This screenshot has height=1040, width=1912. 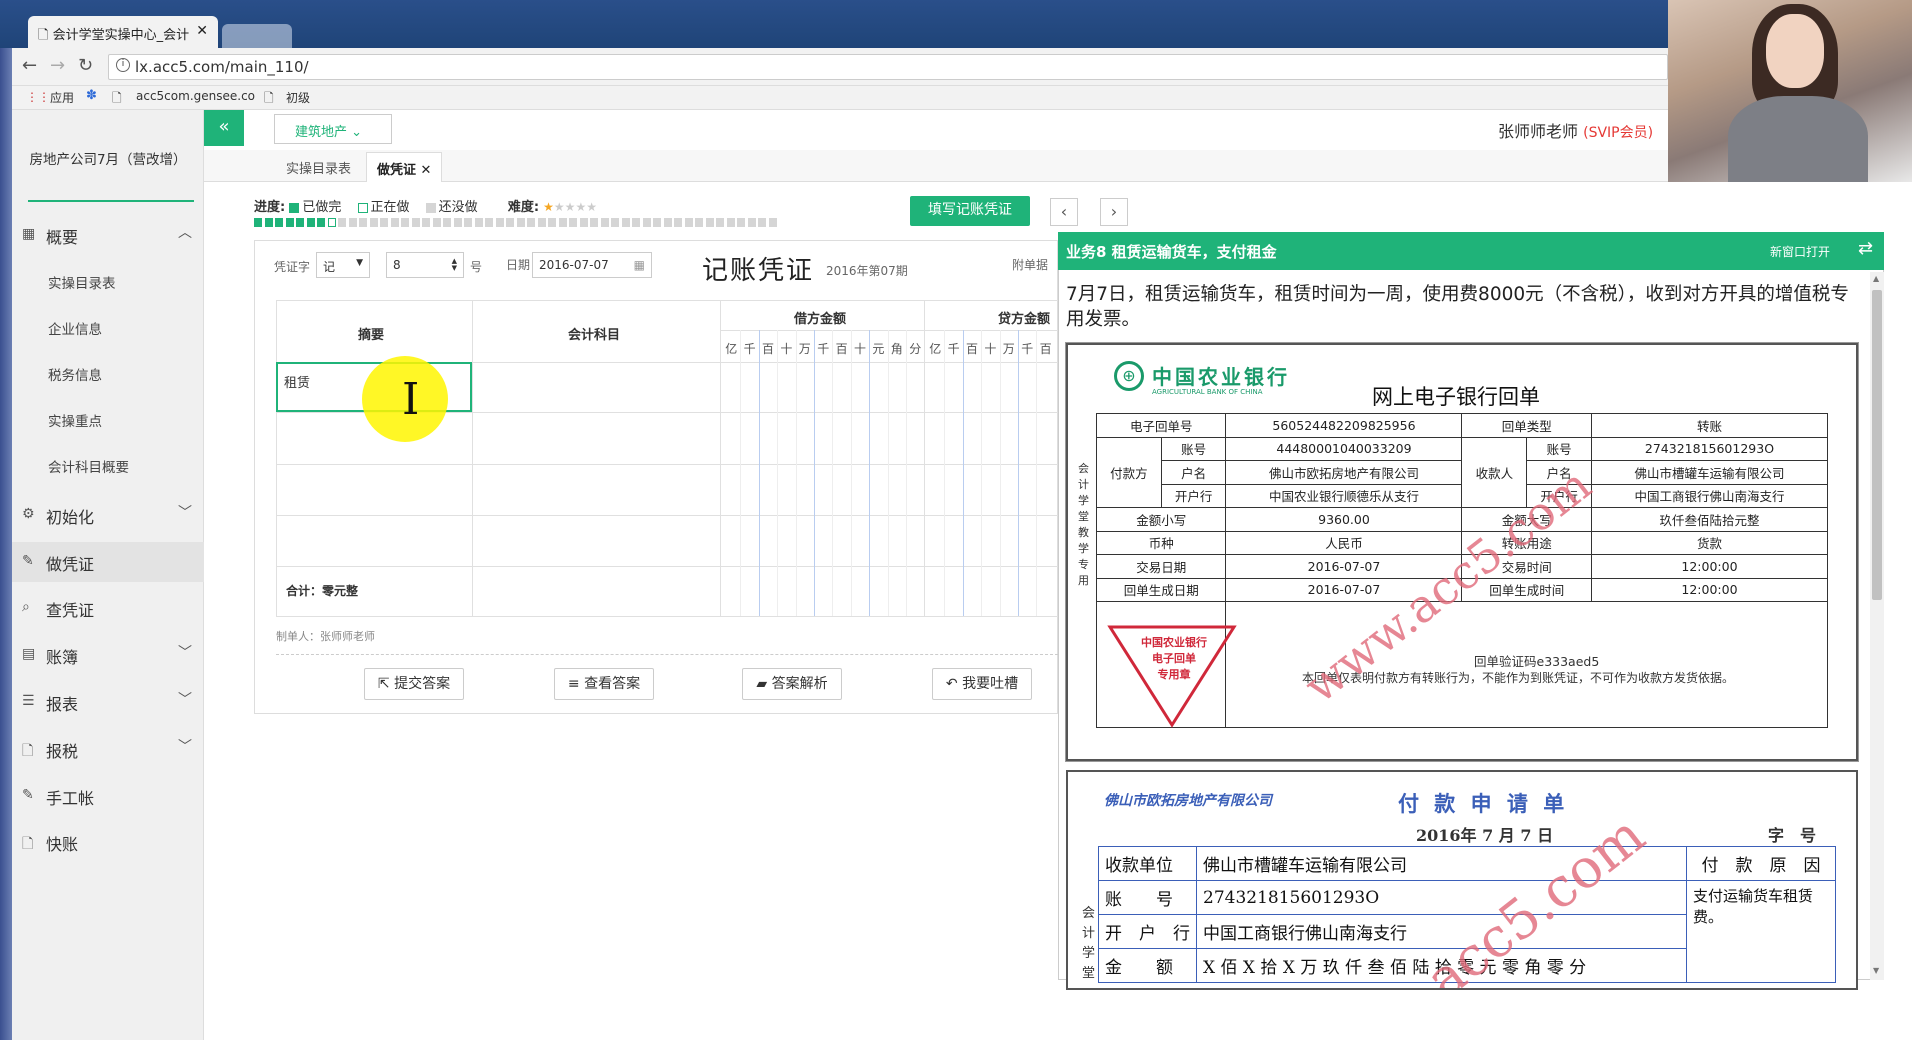 I want to click on table-cell: 开户行, so click(x=1193, y=495).